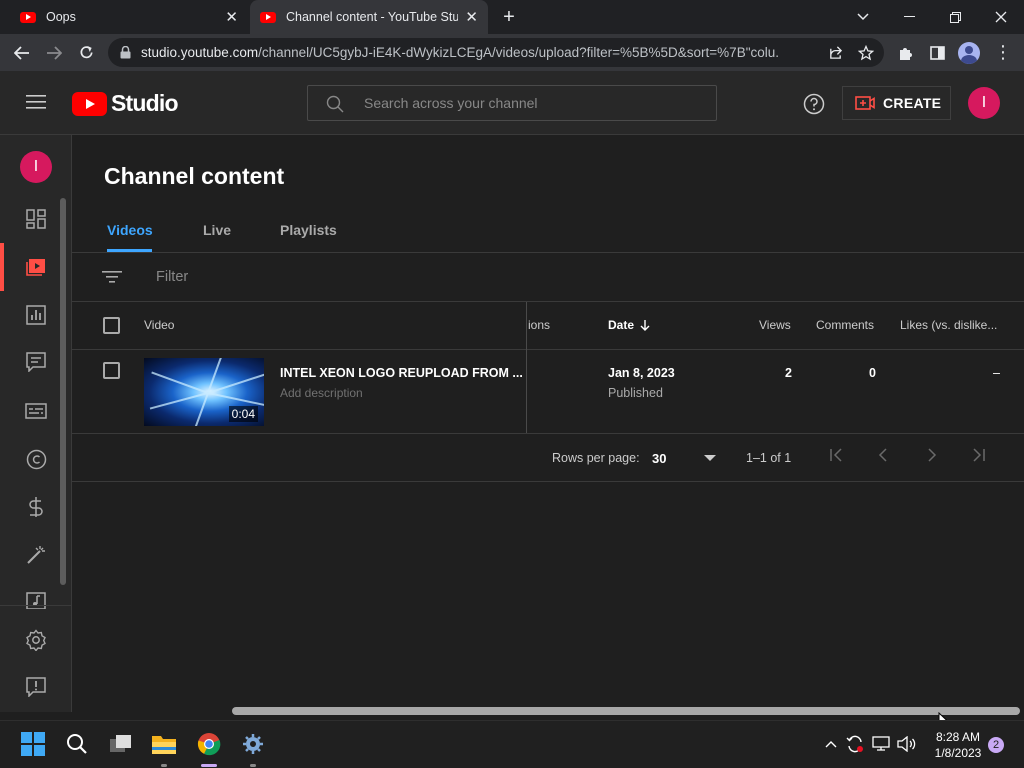 The height and width of the screenshot is (768, 1024). Describe the element at coordinates (548, 349) in the screenshot. I see `header-divider` at that location.